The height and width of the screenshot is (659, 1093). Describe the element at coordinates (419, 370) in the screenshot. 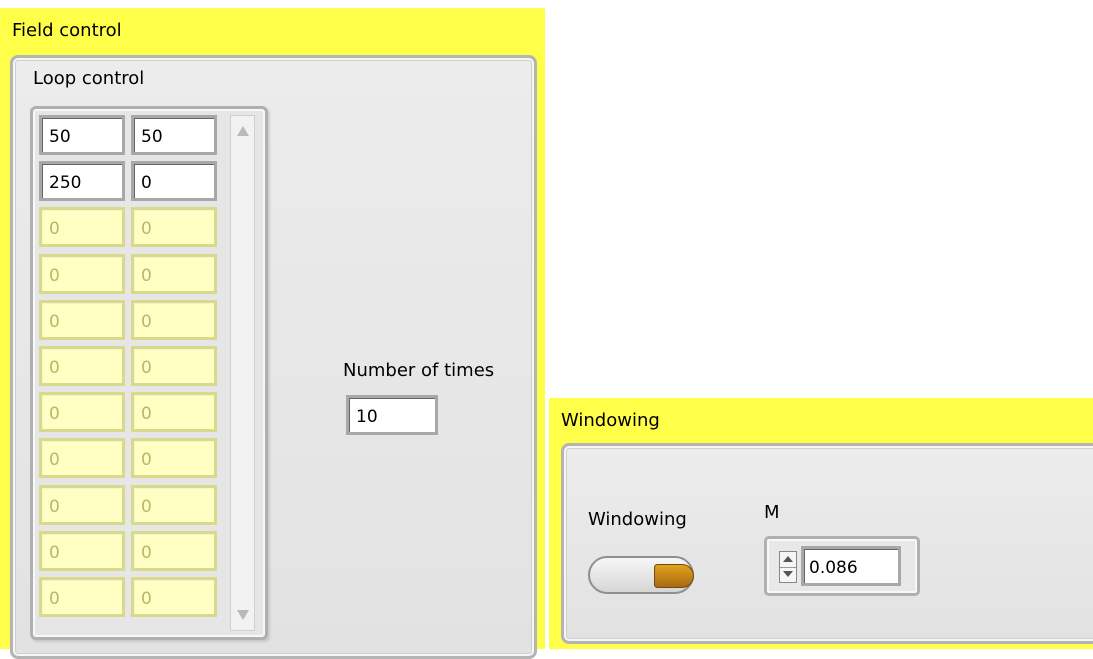

I see `number-of-times-label: Number of times` at that location.